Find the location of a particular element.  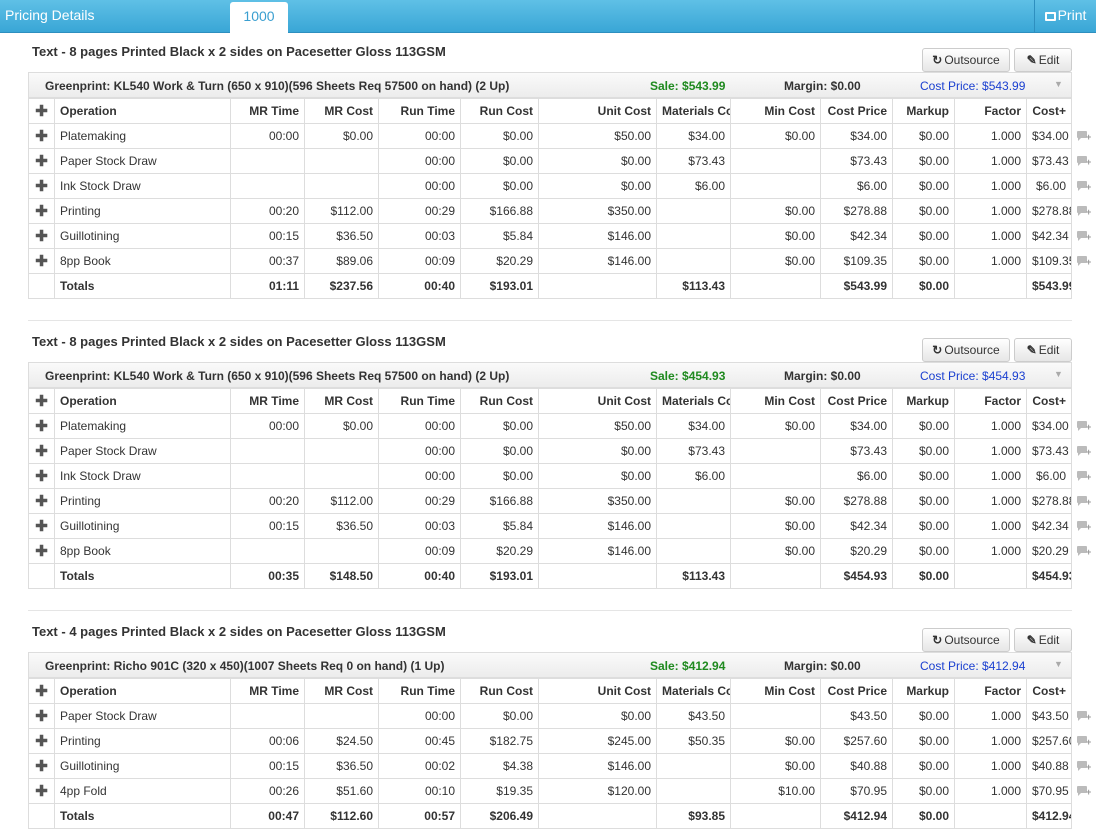

total-cell: $193.01 is located at coordinates (499, 286).